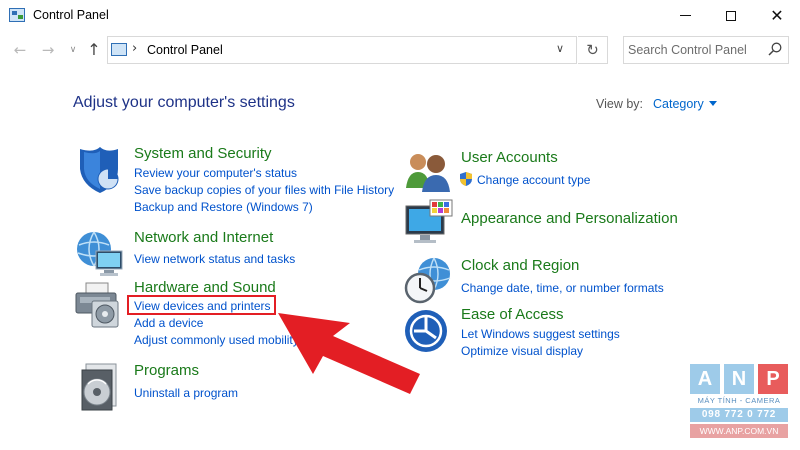 Image resolution: width=800 pixels, height=450 pixels. Describe the element at coordinates (73, 50) in the screenshot. I see `recent-locations-button: ∨` at that location.